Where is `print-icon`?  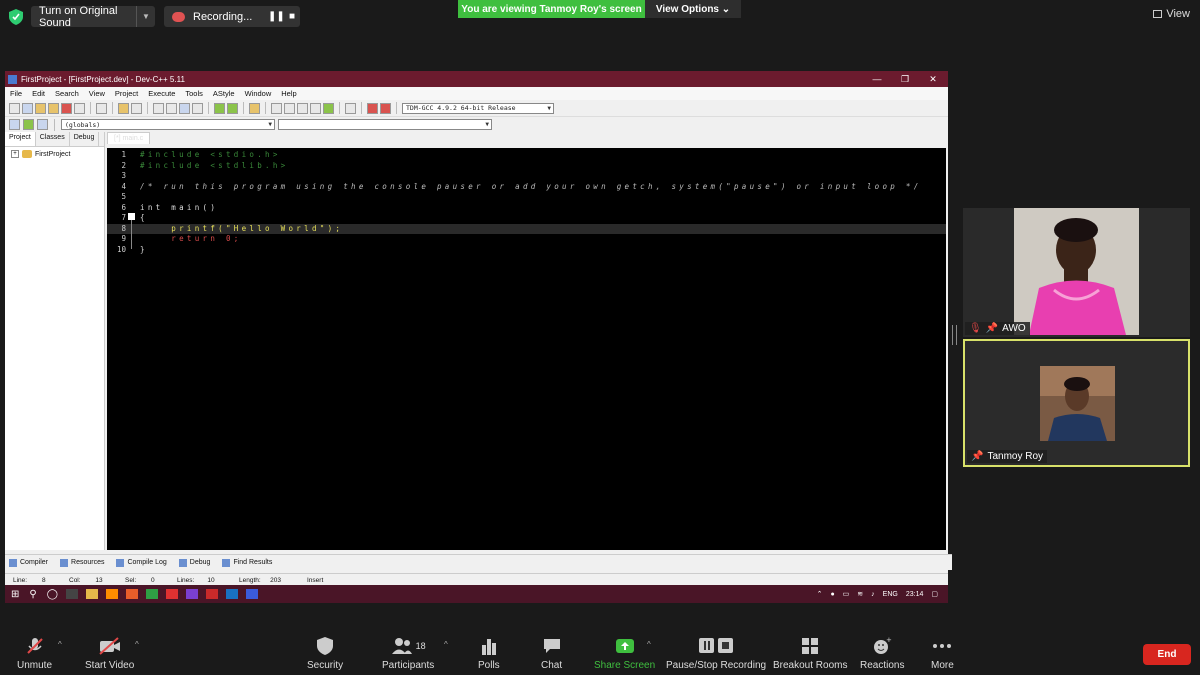 print-icon is located at coordinates (101, 108).